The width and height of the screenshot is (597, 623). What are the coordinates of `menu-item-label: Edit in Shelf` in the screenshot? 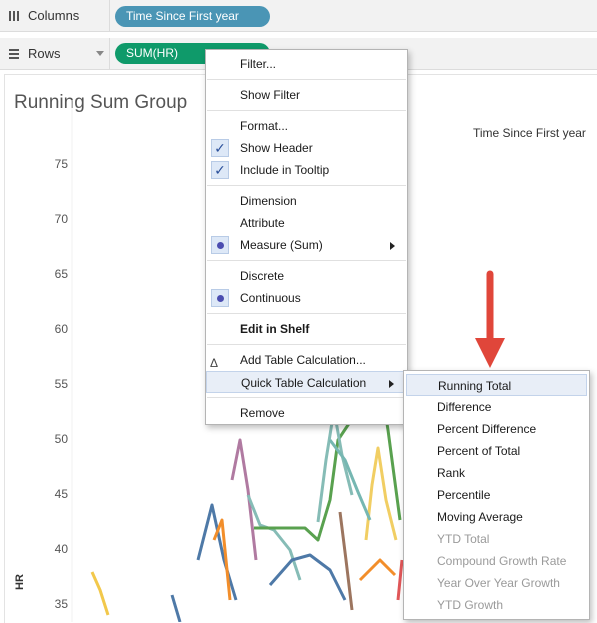 It's located at (275, 329).